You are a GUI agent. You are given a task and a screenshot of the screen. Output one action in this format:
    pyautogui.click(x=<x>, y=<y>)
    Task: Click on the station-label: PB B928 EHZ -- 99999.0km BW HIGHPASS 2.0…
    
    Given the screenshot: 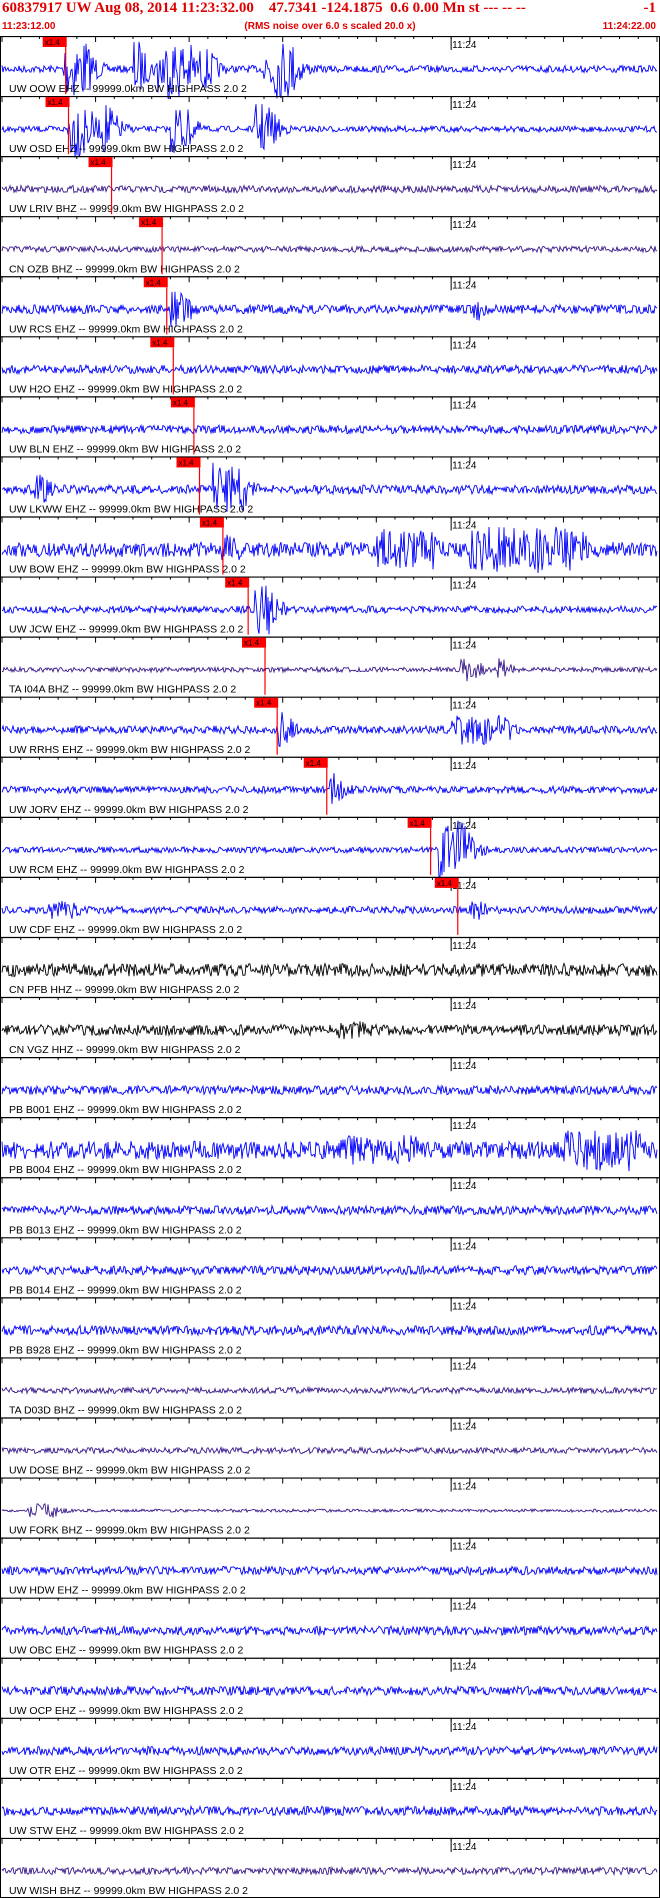 What is the action you would take?
    pyautogui.click(x=125, y=1350)
    